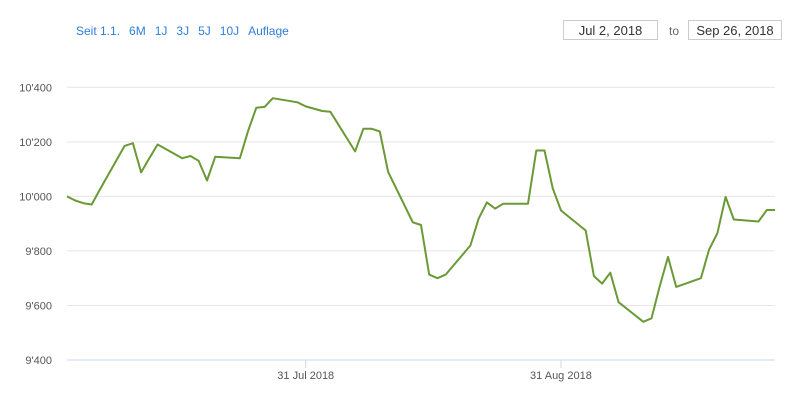 This screenshot has height=402, width=798. Describe the element at coordinates (38, 252) in the screenshot. I see `y-tick-label: 9'800` at that location.